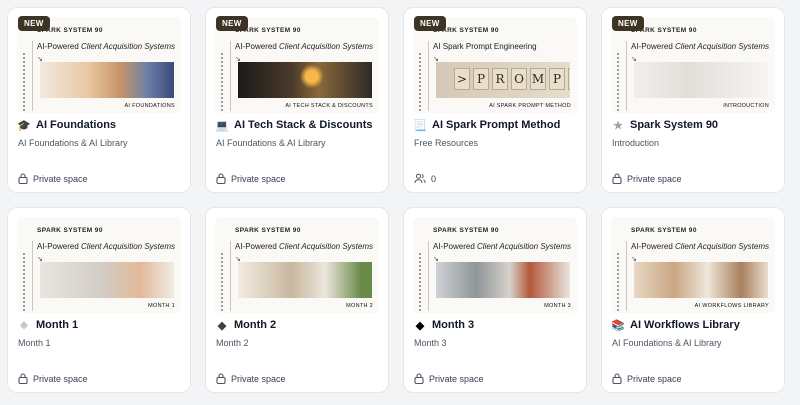  What do you see at coordinates (746, 106) in the screenshot?
I see `cover-caption: INTRODUCTION` at bounding box center [746, 106].